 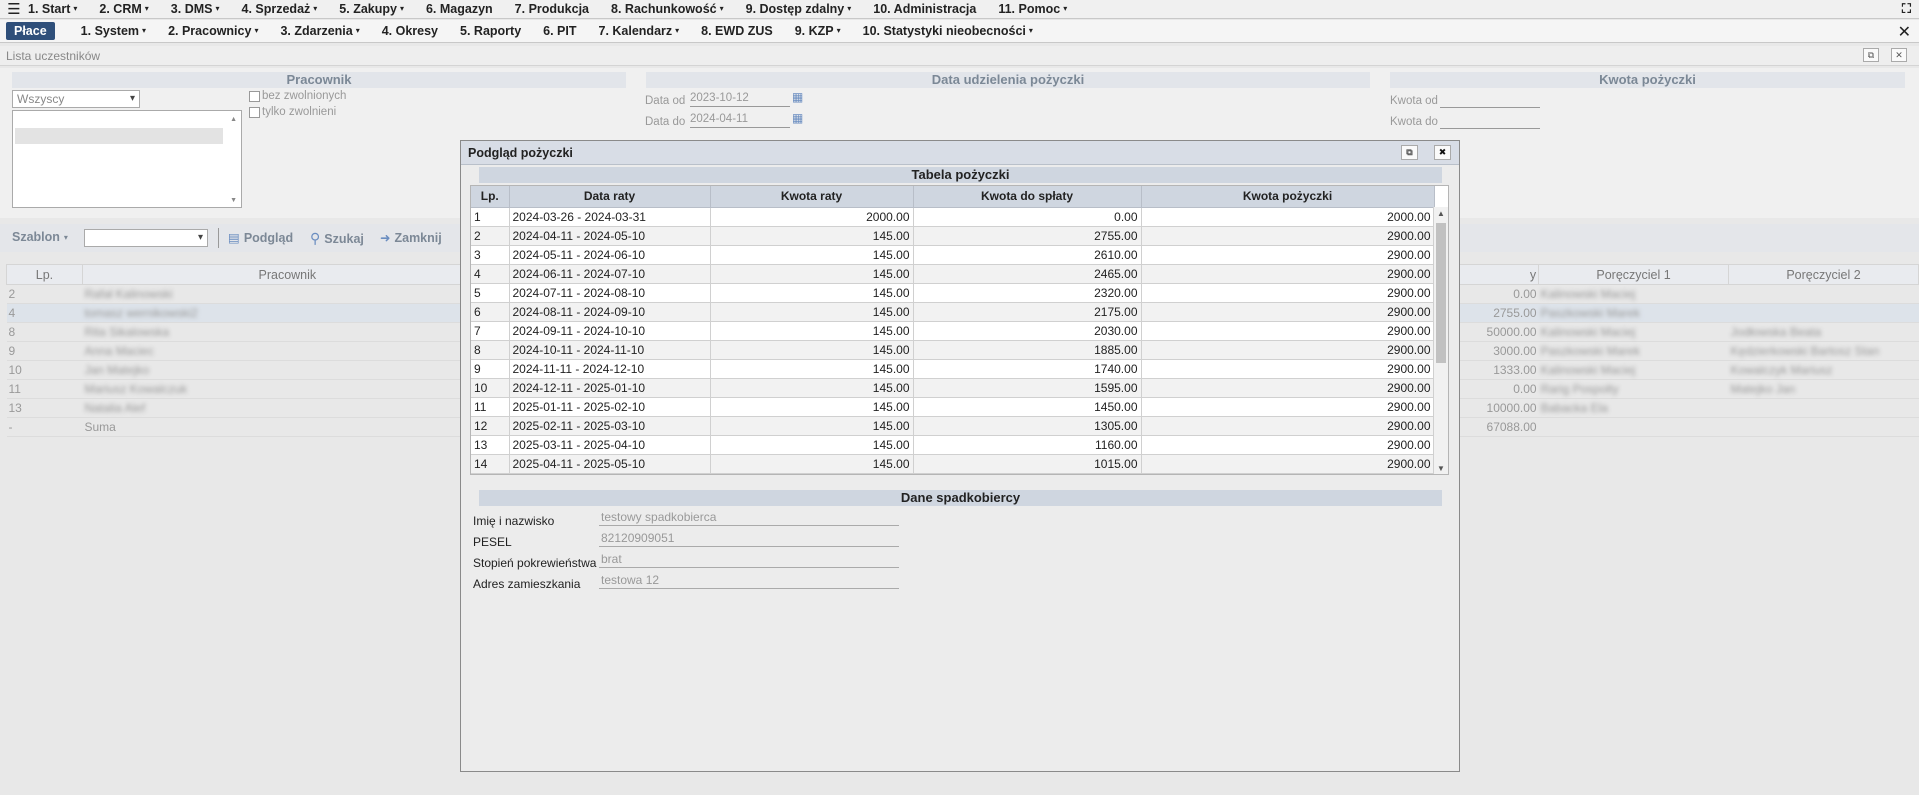 What do you see at coordinates (1899, 55) in the screenshot?
I see `close-icon: ✕` at bounding box center [1899, 55].